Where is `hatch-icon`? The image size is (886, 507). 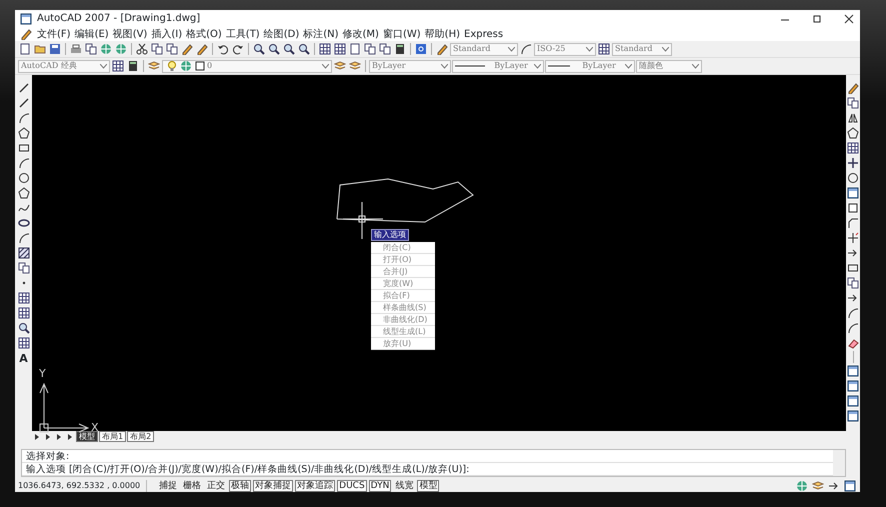
hatch-icon is located at coordinates (23, 253).